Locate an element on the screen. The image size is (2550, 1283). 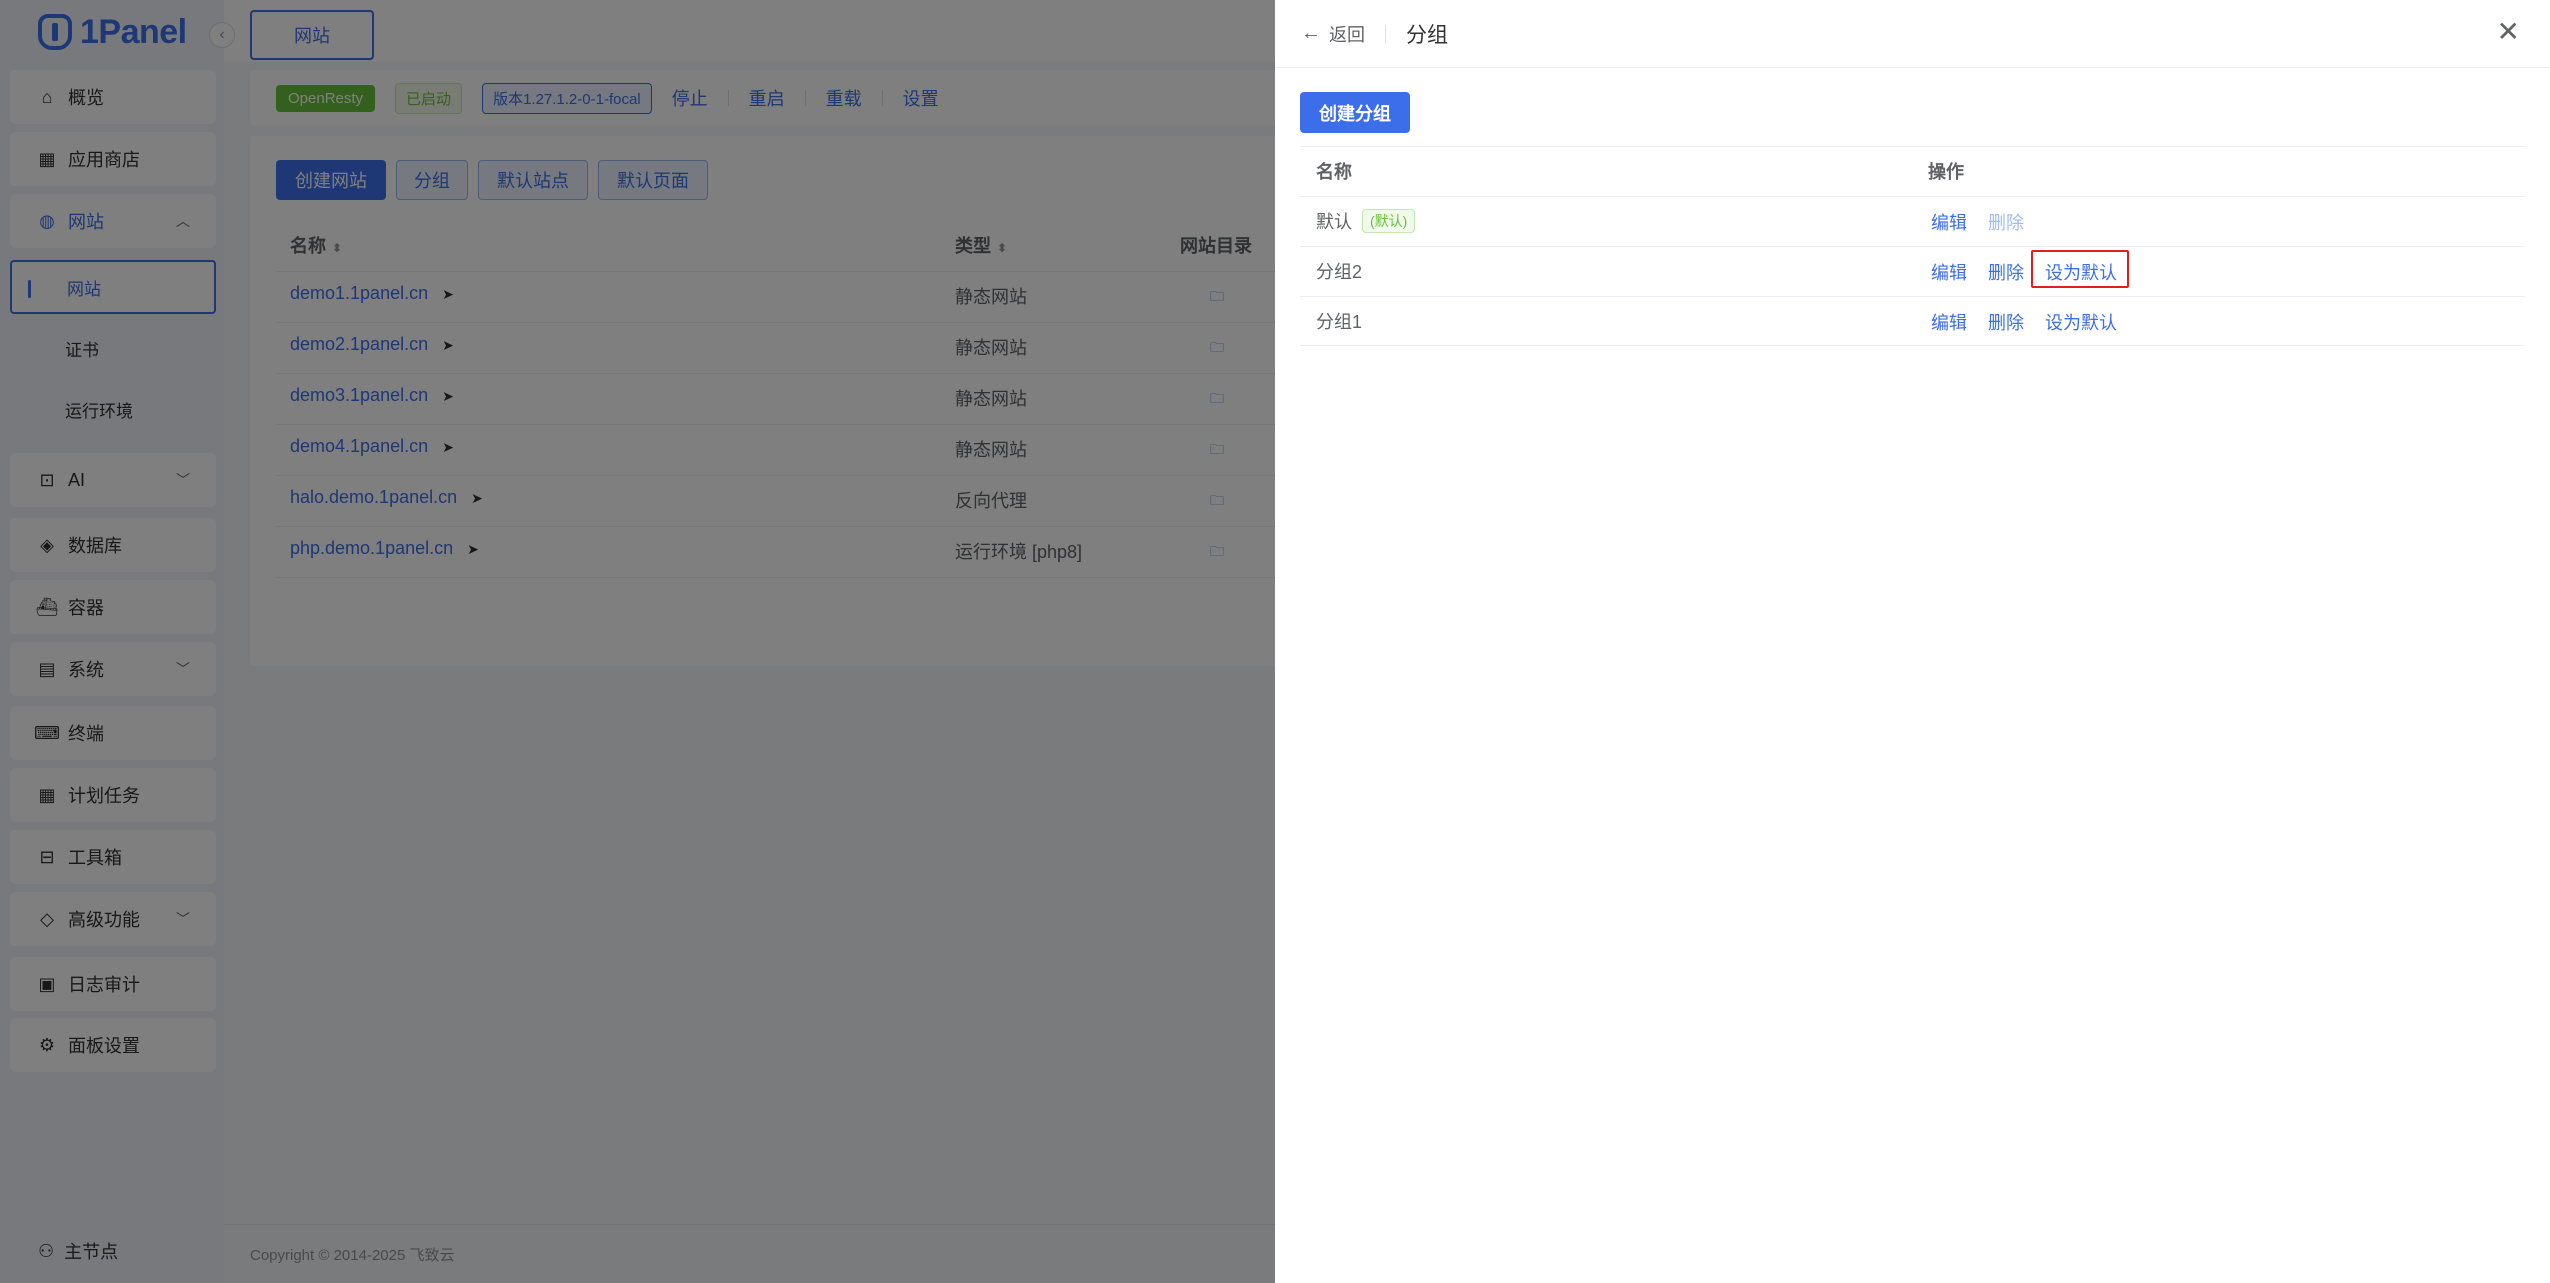
create-group-button: 创建分组 is located at coordinates (1355, 112).